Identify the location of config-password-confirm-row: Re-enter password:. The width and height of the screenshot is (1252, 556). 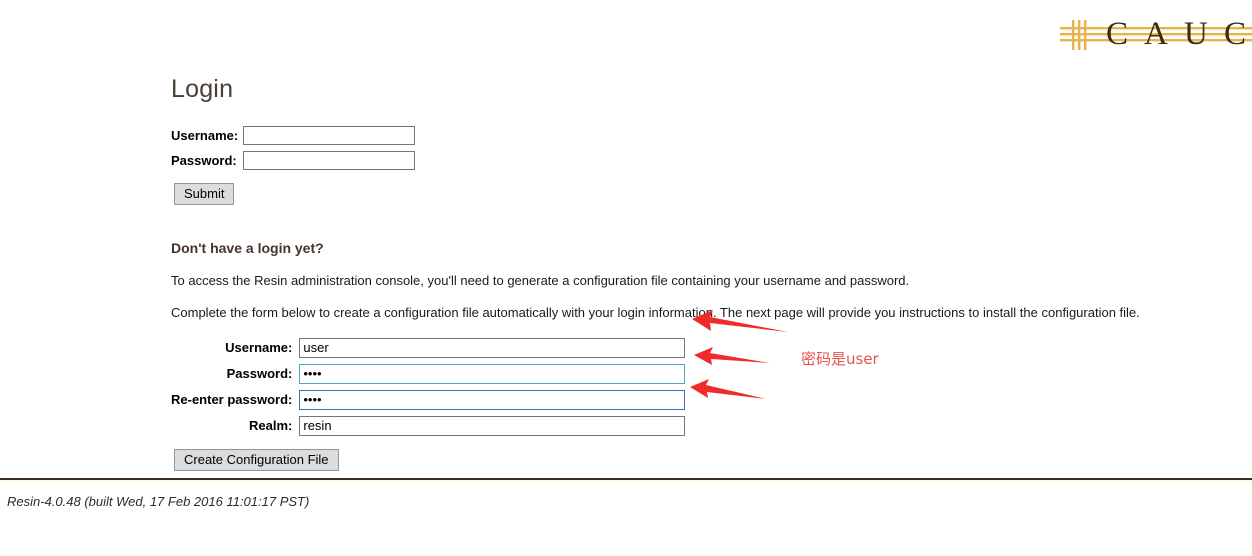
(428, 402).